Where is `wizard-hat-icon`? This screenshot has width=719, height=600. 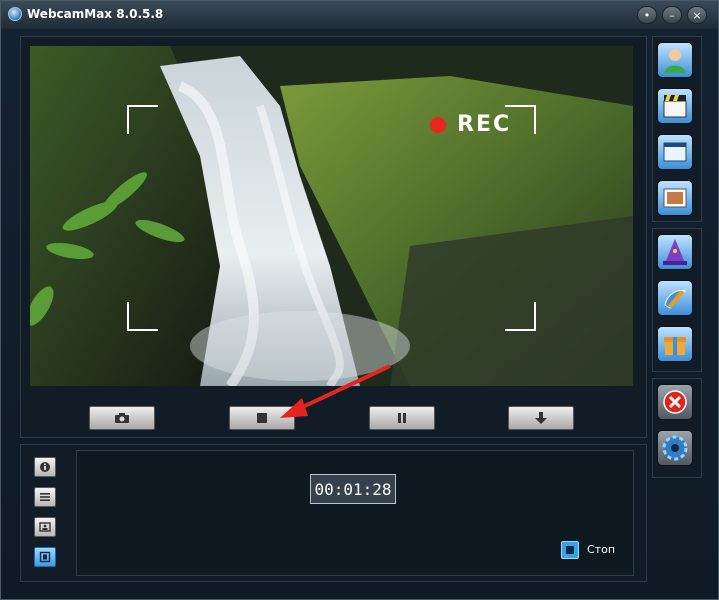 wizard-hat-icon is located at coordinates (675, 252).